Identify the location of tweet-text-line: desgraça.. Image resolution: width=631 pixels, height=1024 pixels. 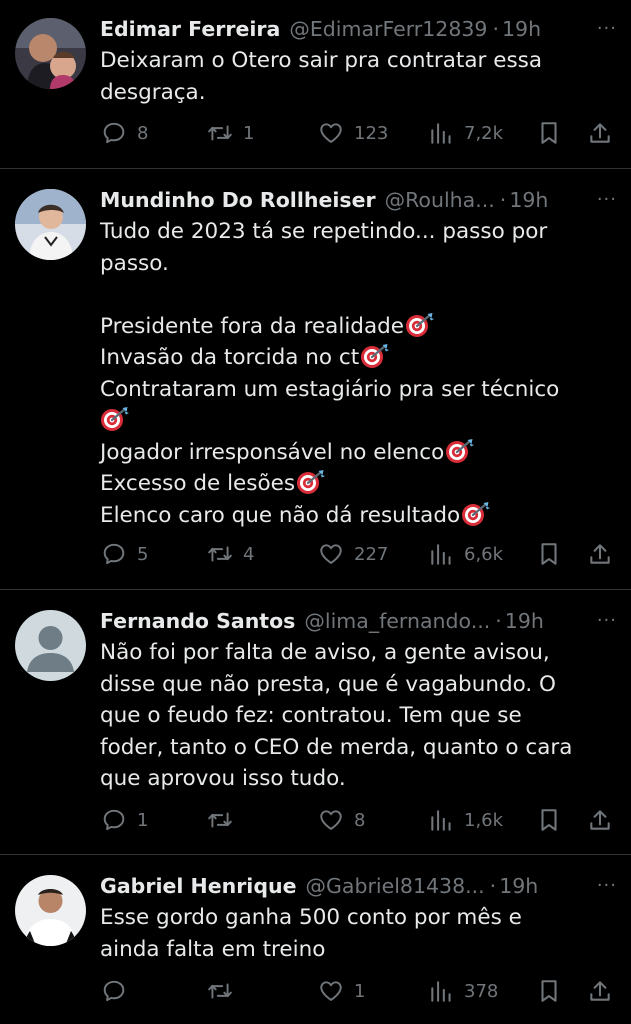
(153, 92).